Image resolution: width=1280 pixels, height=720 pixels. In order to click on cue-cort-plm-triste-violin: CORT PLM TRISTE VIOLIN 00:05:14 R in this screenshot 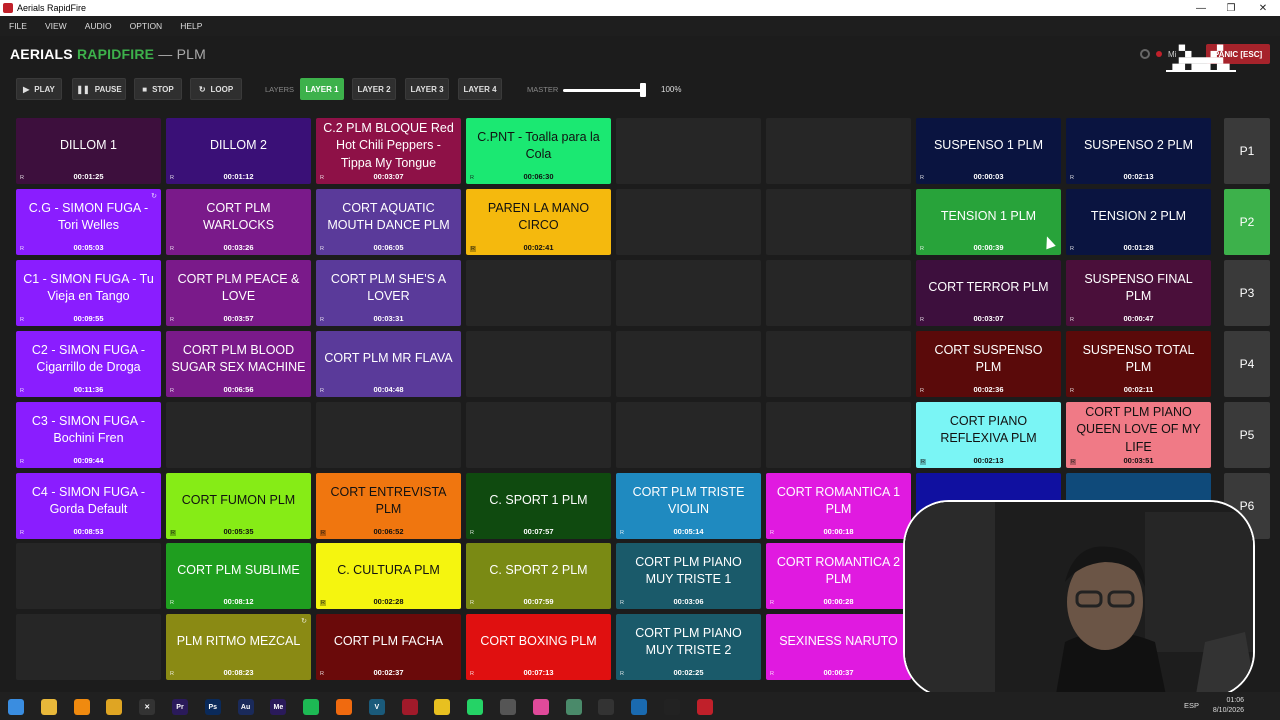, I will do `click(688, 506)`.